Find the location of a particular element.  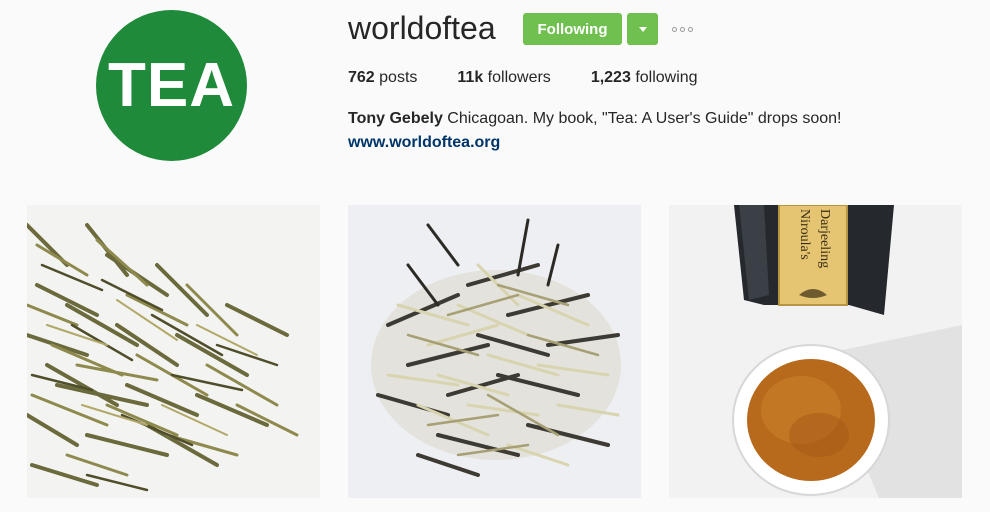

following-stat: 1,223 following is located at coordinates (644, 78).